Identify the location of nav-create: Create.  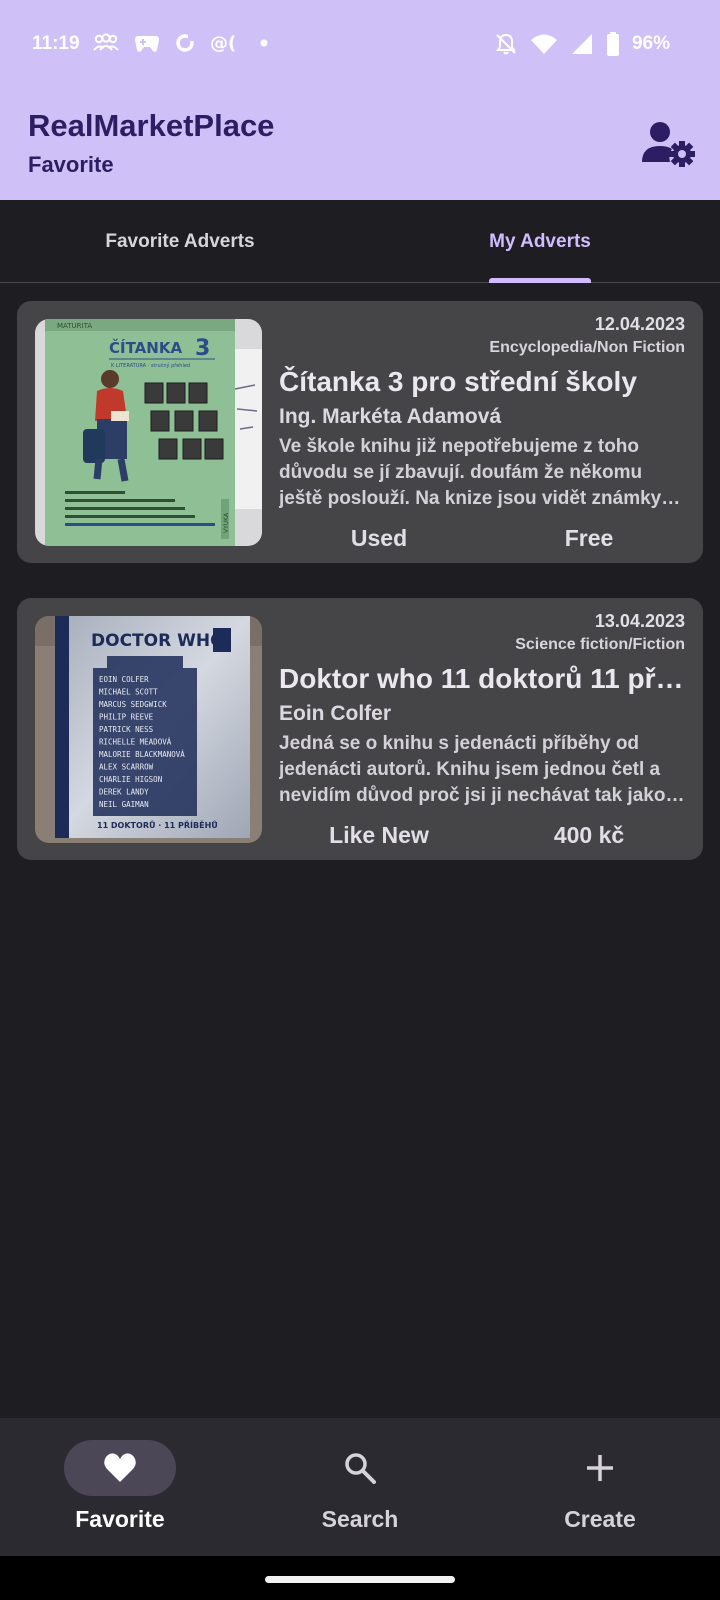
(600, 1487).